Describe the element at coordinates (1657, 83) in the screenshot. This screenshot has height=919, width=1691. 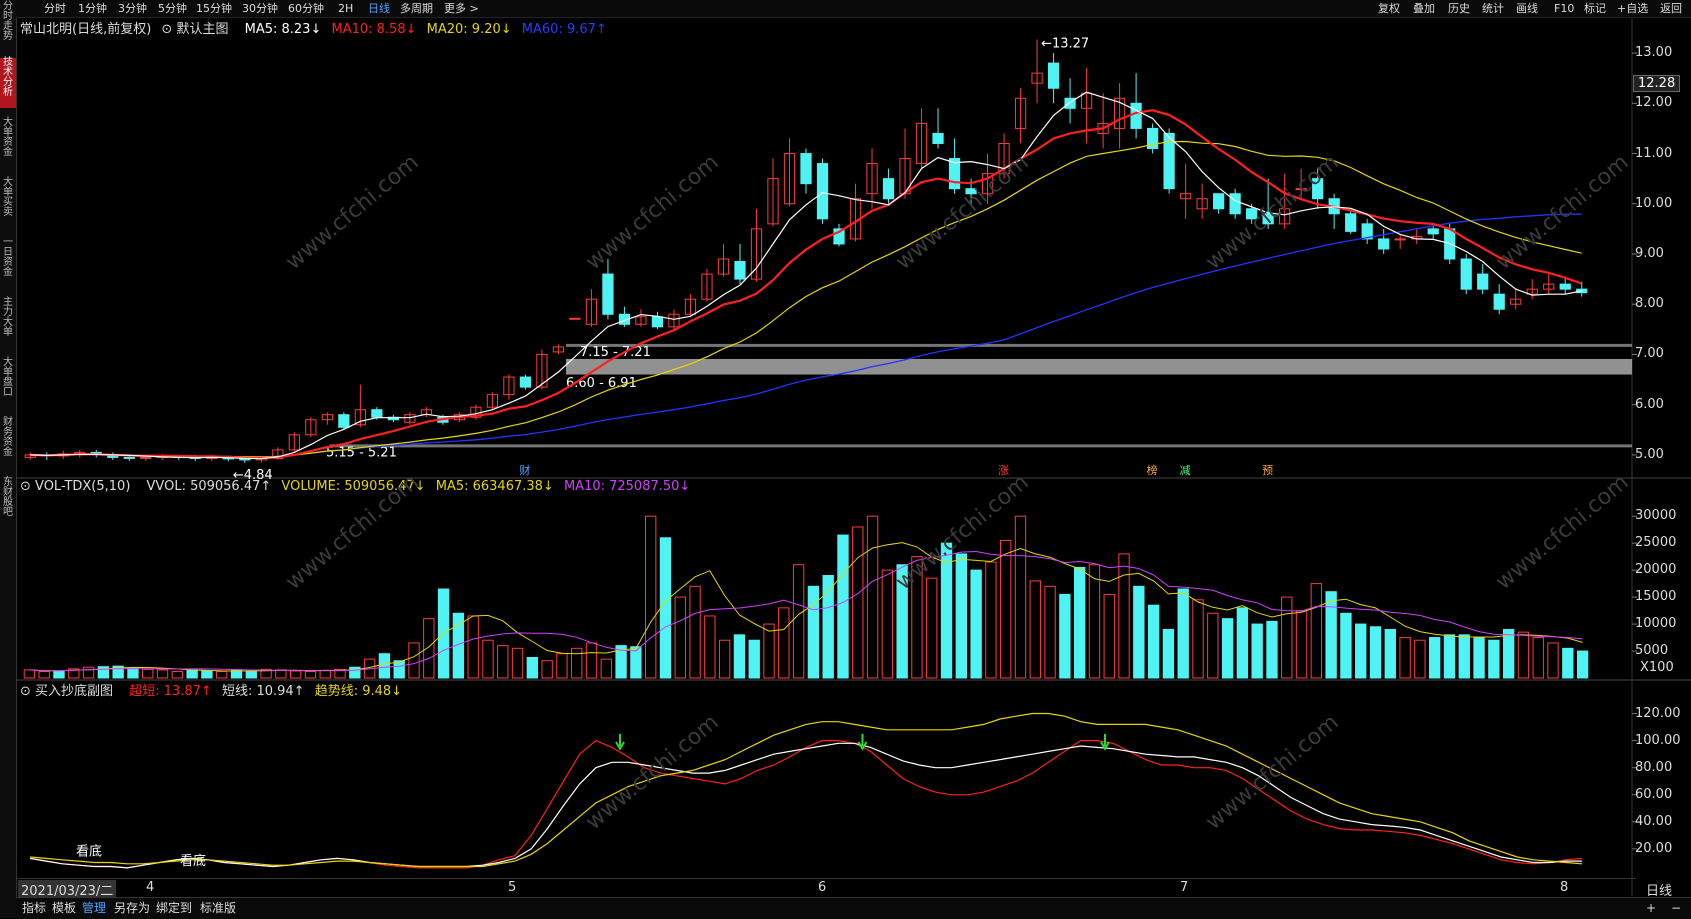
I see `current-price-tag: 12.28` at that location.